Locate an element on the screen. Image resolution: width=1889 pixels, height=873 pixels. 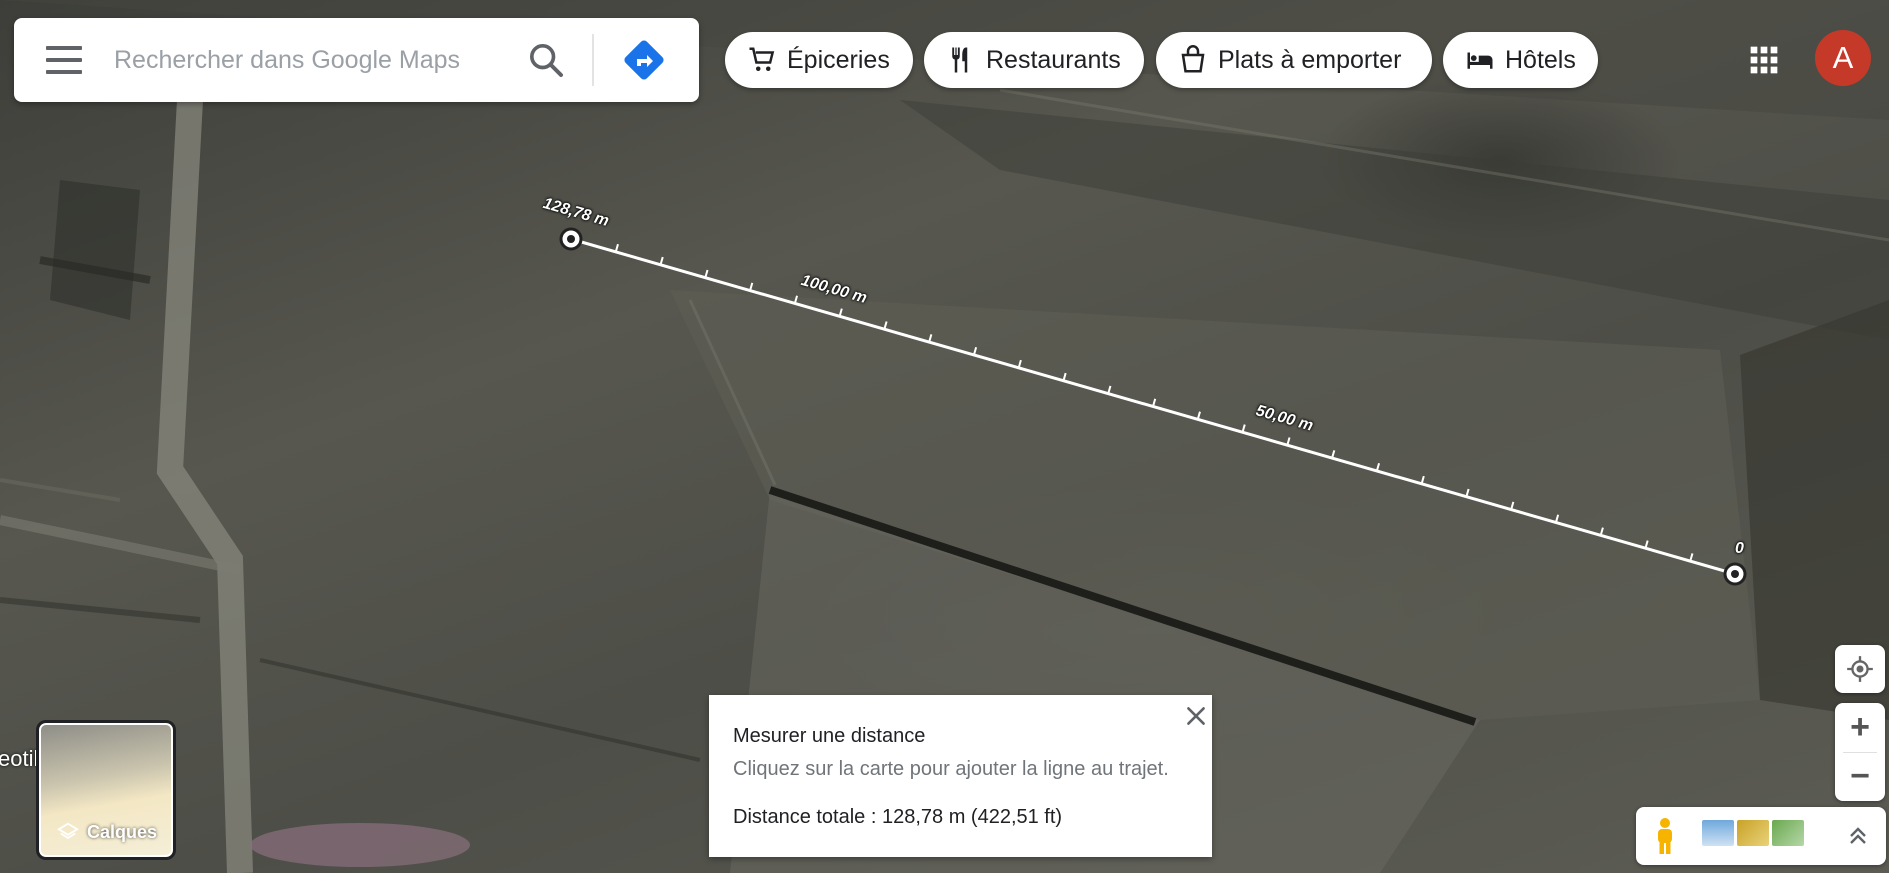
zoom-out-button: − is located at coordinates (1860, 776).